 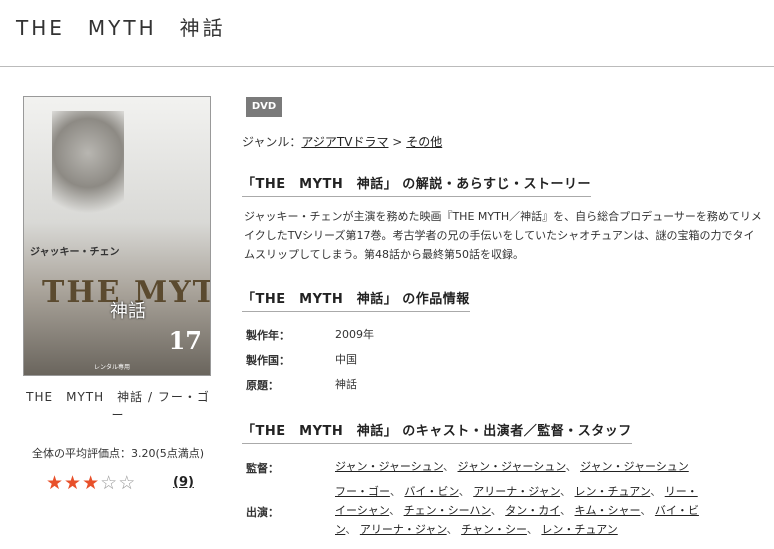 What do you see at coordinates (185, 340) in the screenshot?
I see `cover-volume: 17` at bounding box center [185, 340].